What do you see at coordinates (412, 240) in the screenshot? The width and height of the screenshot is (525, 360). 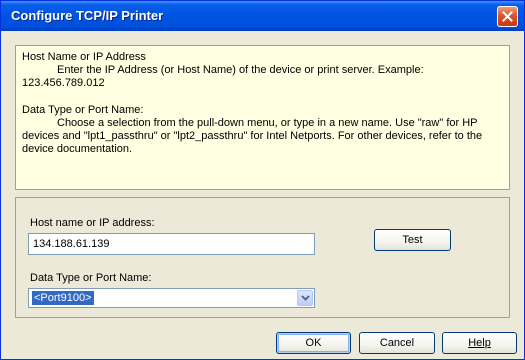 I see `test-button: Test` at bounding box center [412, 240].